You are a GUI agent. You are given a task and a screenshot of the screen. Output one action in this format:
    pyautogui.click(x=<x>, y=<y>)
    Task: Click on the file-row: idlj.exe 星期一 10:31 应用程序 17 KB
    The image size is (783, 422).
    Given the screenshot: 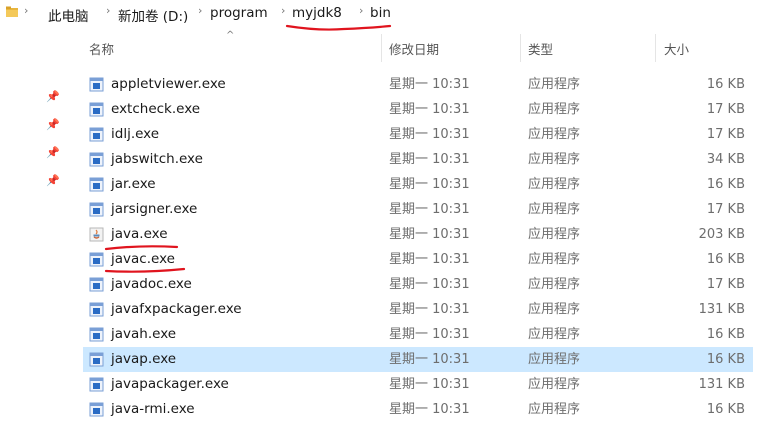 What is the action you would take?
    pyautogui.click(x=418, y=134)
    